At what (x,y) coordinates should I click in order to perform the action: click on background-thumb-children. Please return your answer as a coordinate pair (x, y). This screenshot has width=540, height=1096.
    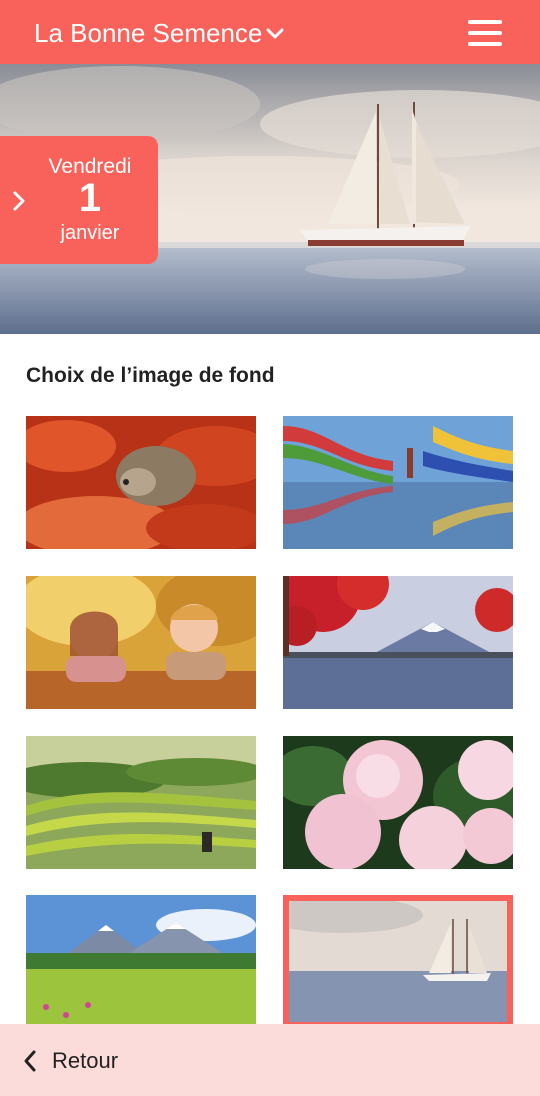
    Looking at the image, I should click on (141, 642).